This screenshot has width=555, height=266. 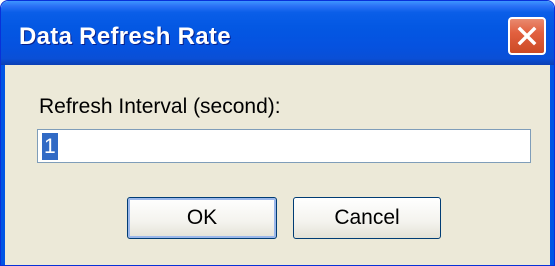 I want to click on refresh-interval-input: 1, so click(x=284, y=146).